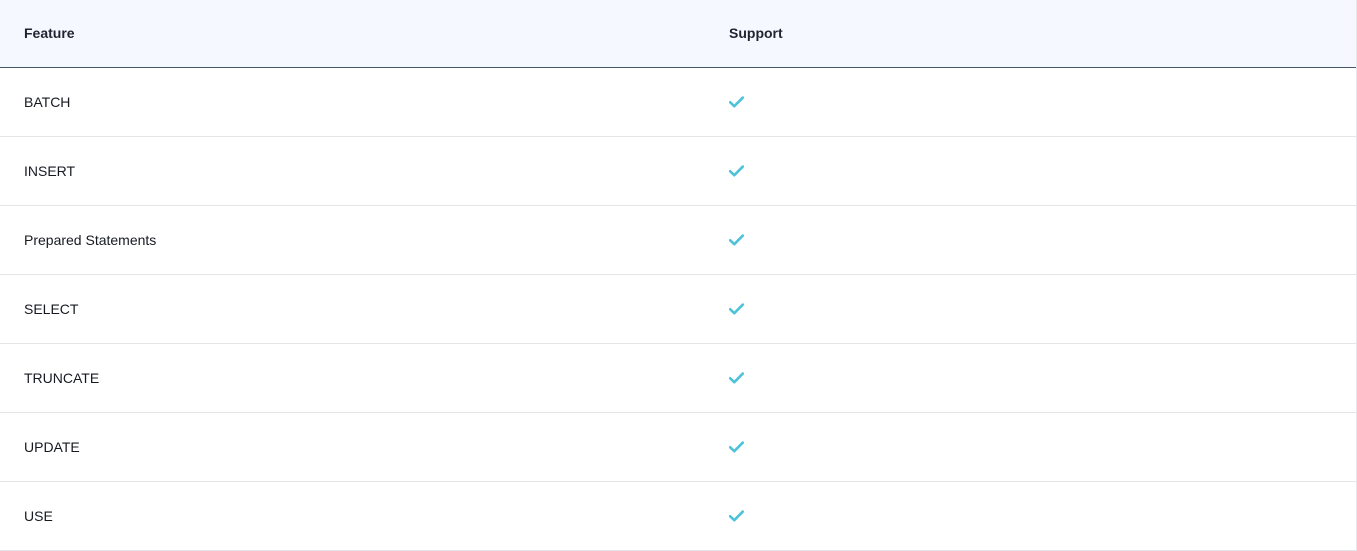 This screenshot has width=1357, height=551. I want to click on table-row: SELECT, so click(678, 309).